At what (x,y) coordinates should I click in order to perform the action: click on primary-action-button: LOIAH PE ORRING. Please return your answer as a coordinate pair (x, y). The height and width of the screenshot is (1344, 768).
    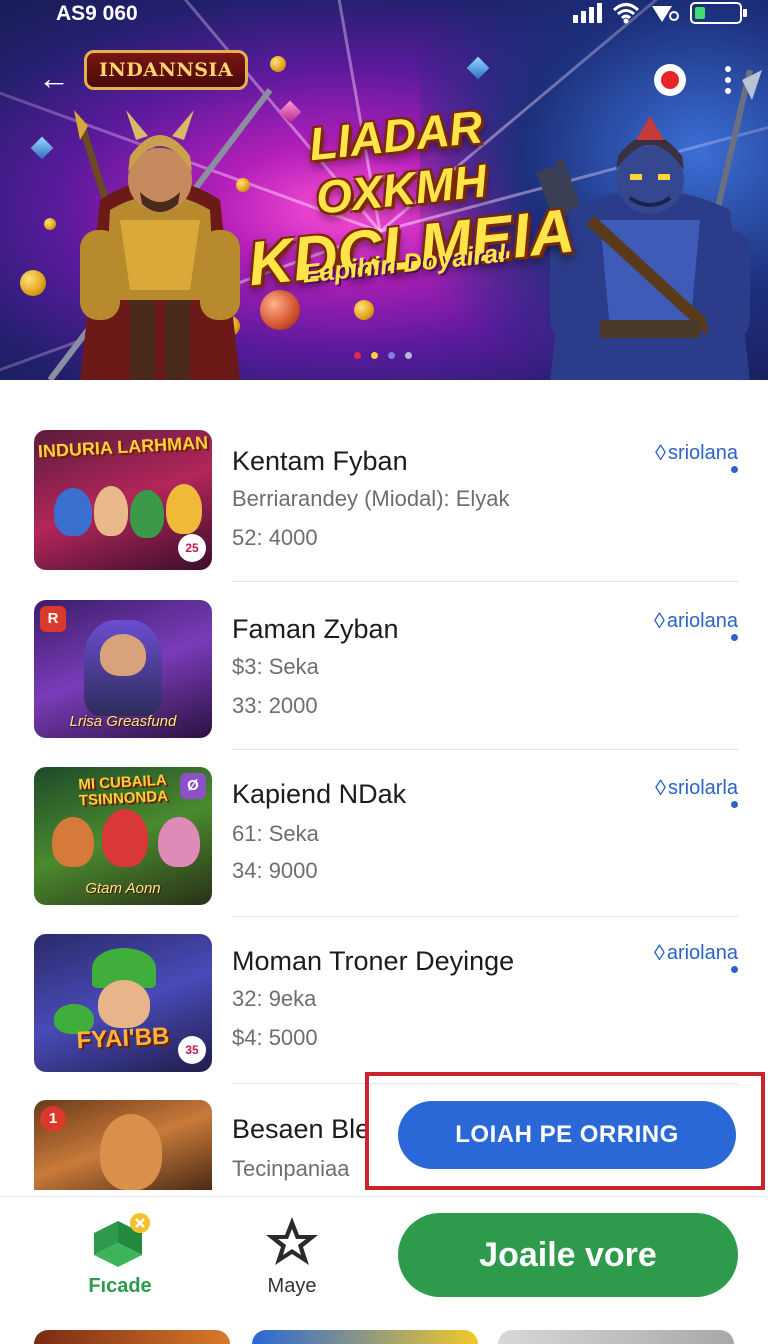
    Looking at the image, I should click on (567, 1135).